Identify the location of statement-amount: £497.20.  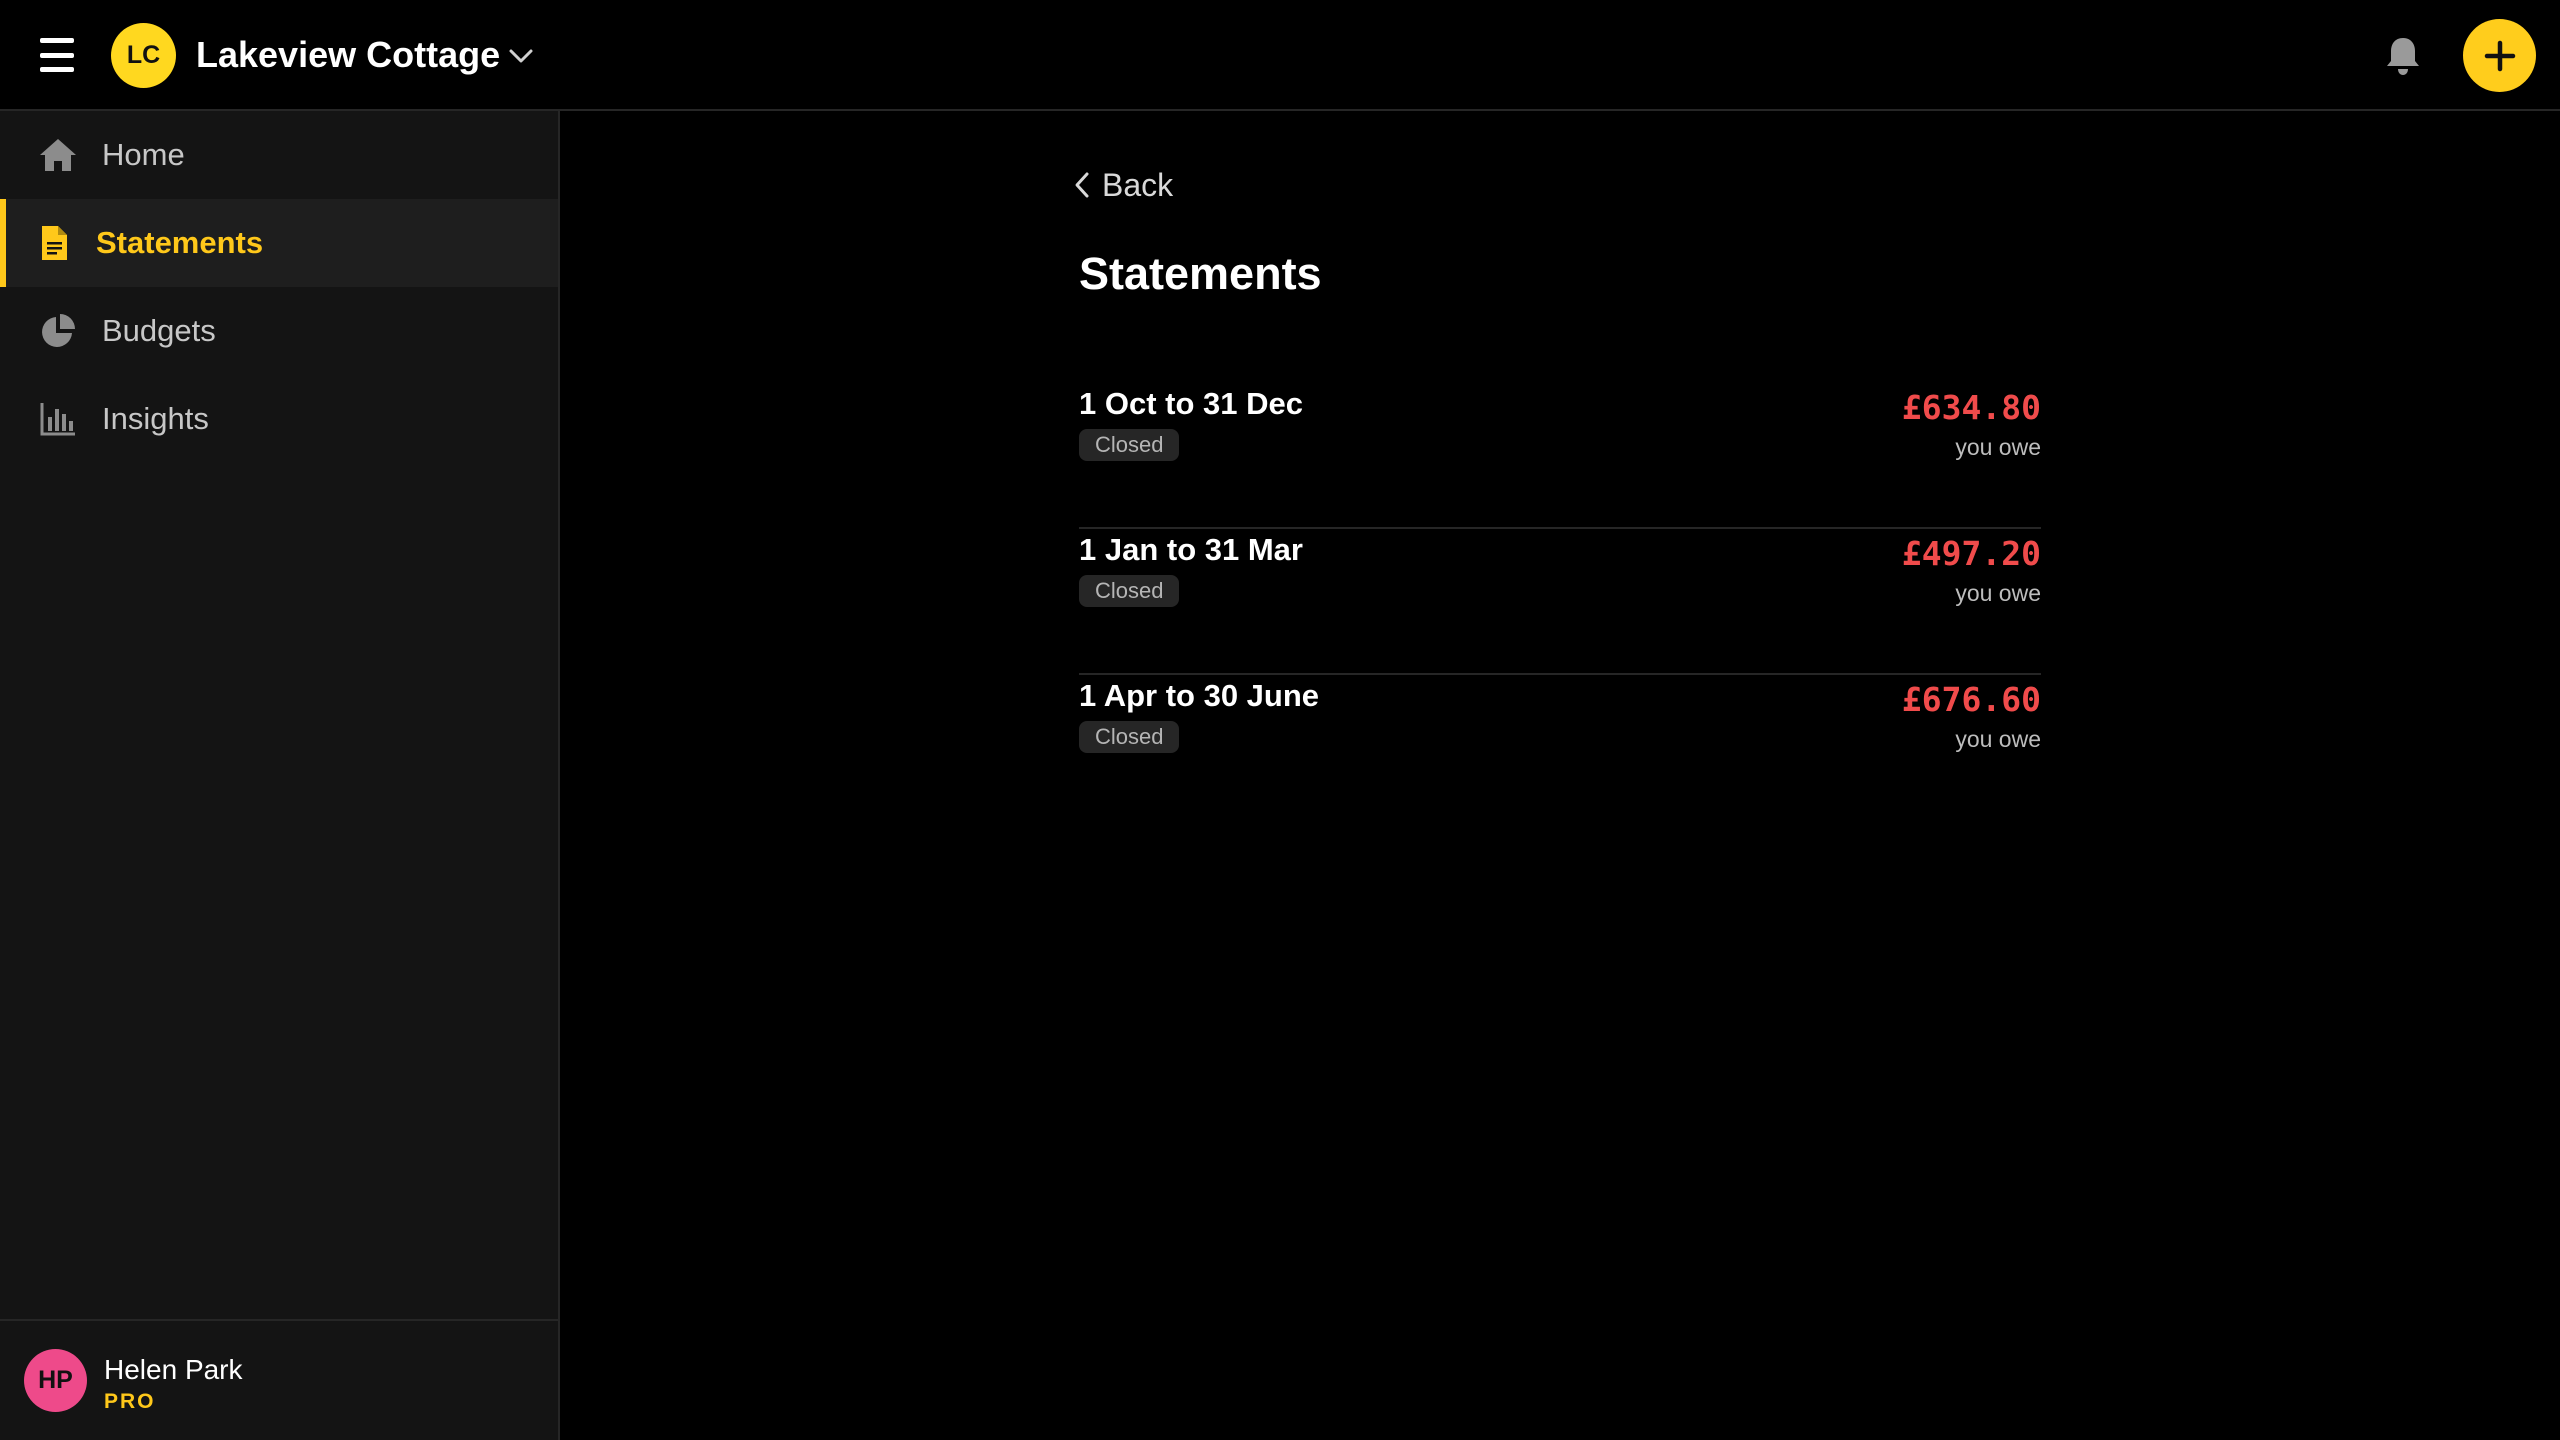
(1971, 553).